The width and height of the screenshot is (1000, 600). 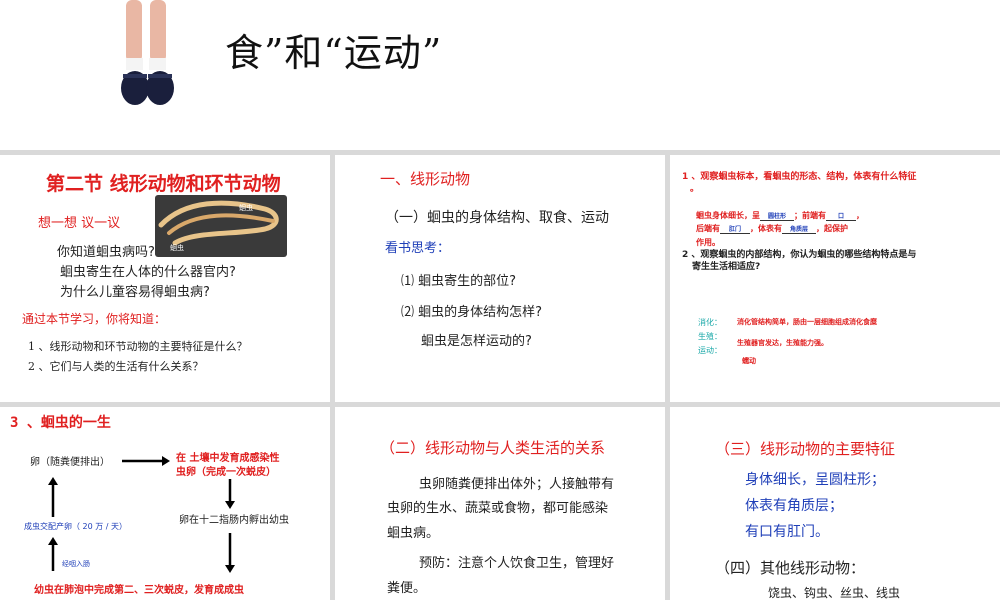 I want to click on section-title: 第二节 线形动物和环节动物, so click(x=163, y=184).